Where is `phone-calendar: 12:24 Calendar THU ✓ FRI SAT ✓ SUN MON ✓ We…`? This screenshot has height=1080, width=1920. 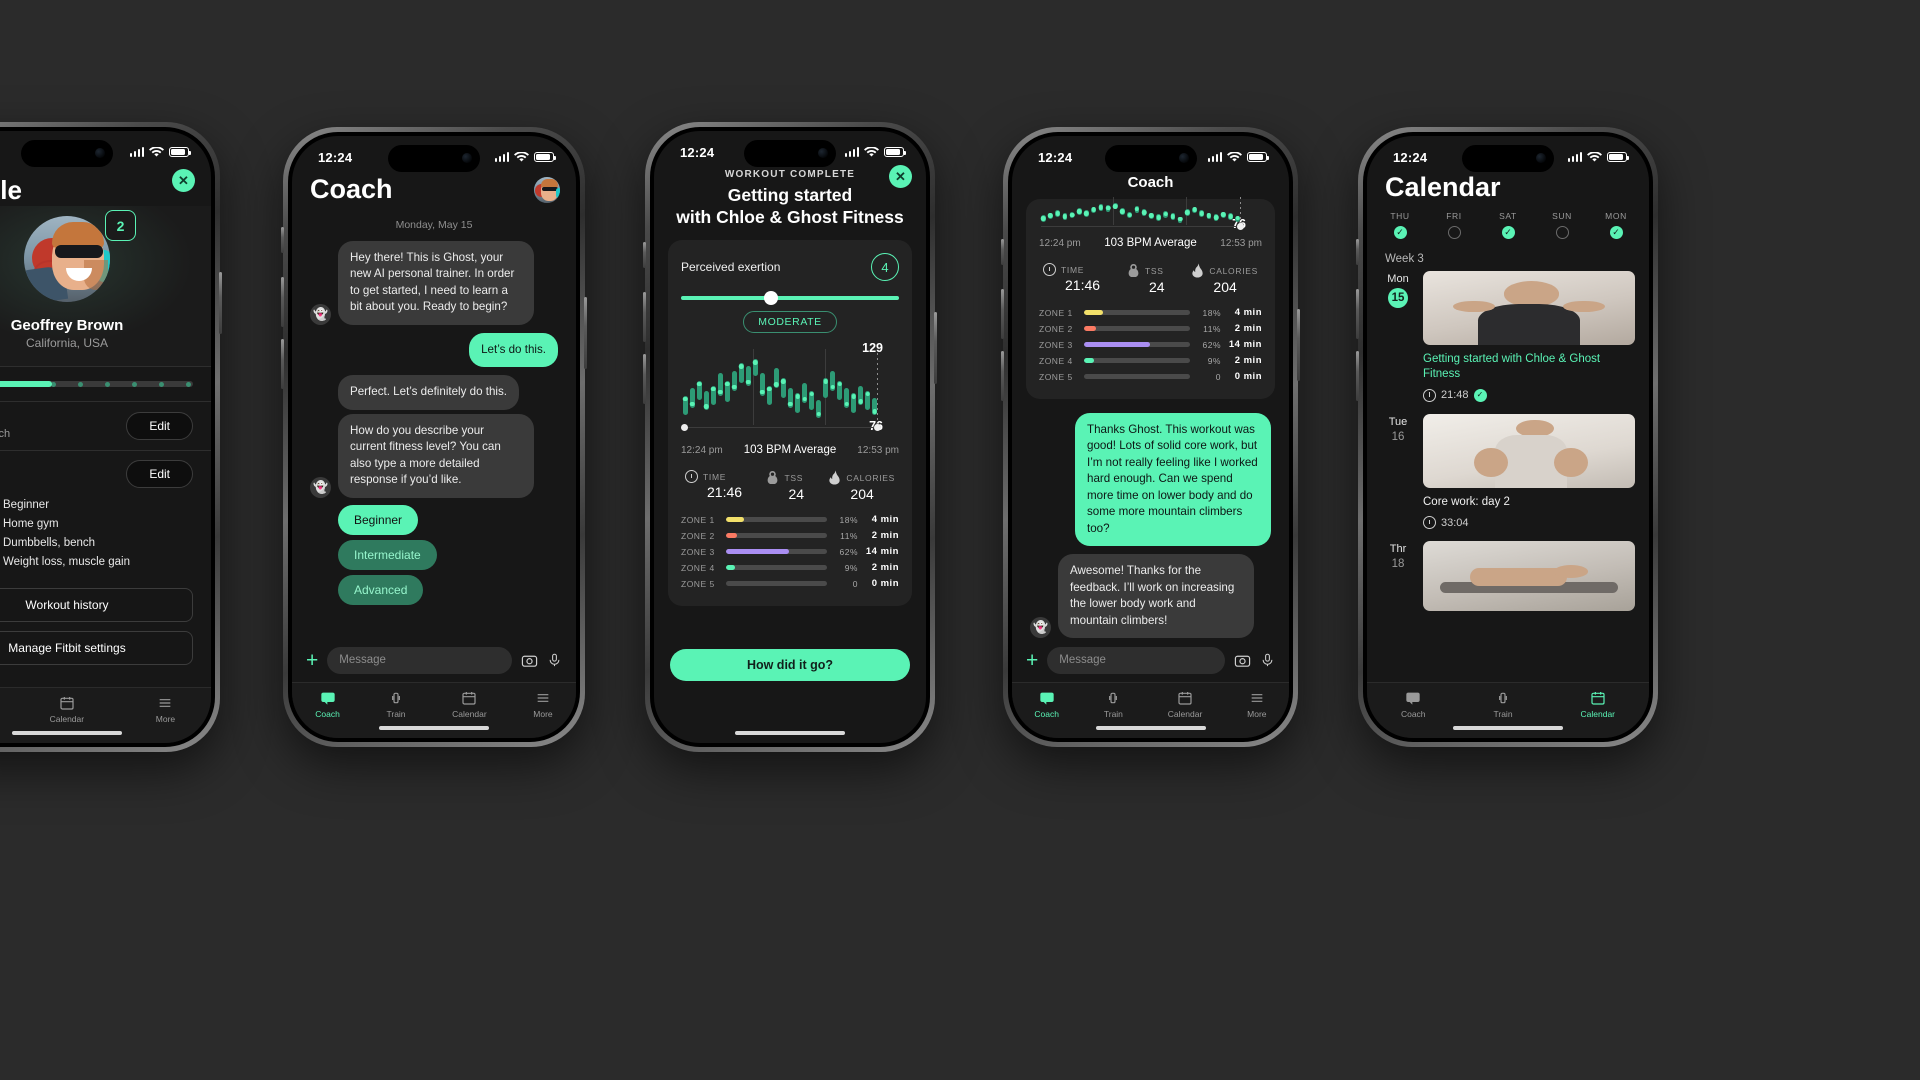 phone-calendar: 12:24 Calendar THU ✓ FRI SAT ✓ SUN MON ✓ We… is located at coordinates (1507, 437).